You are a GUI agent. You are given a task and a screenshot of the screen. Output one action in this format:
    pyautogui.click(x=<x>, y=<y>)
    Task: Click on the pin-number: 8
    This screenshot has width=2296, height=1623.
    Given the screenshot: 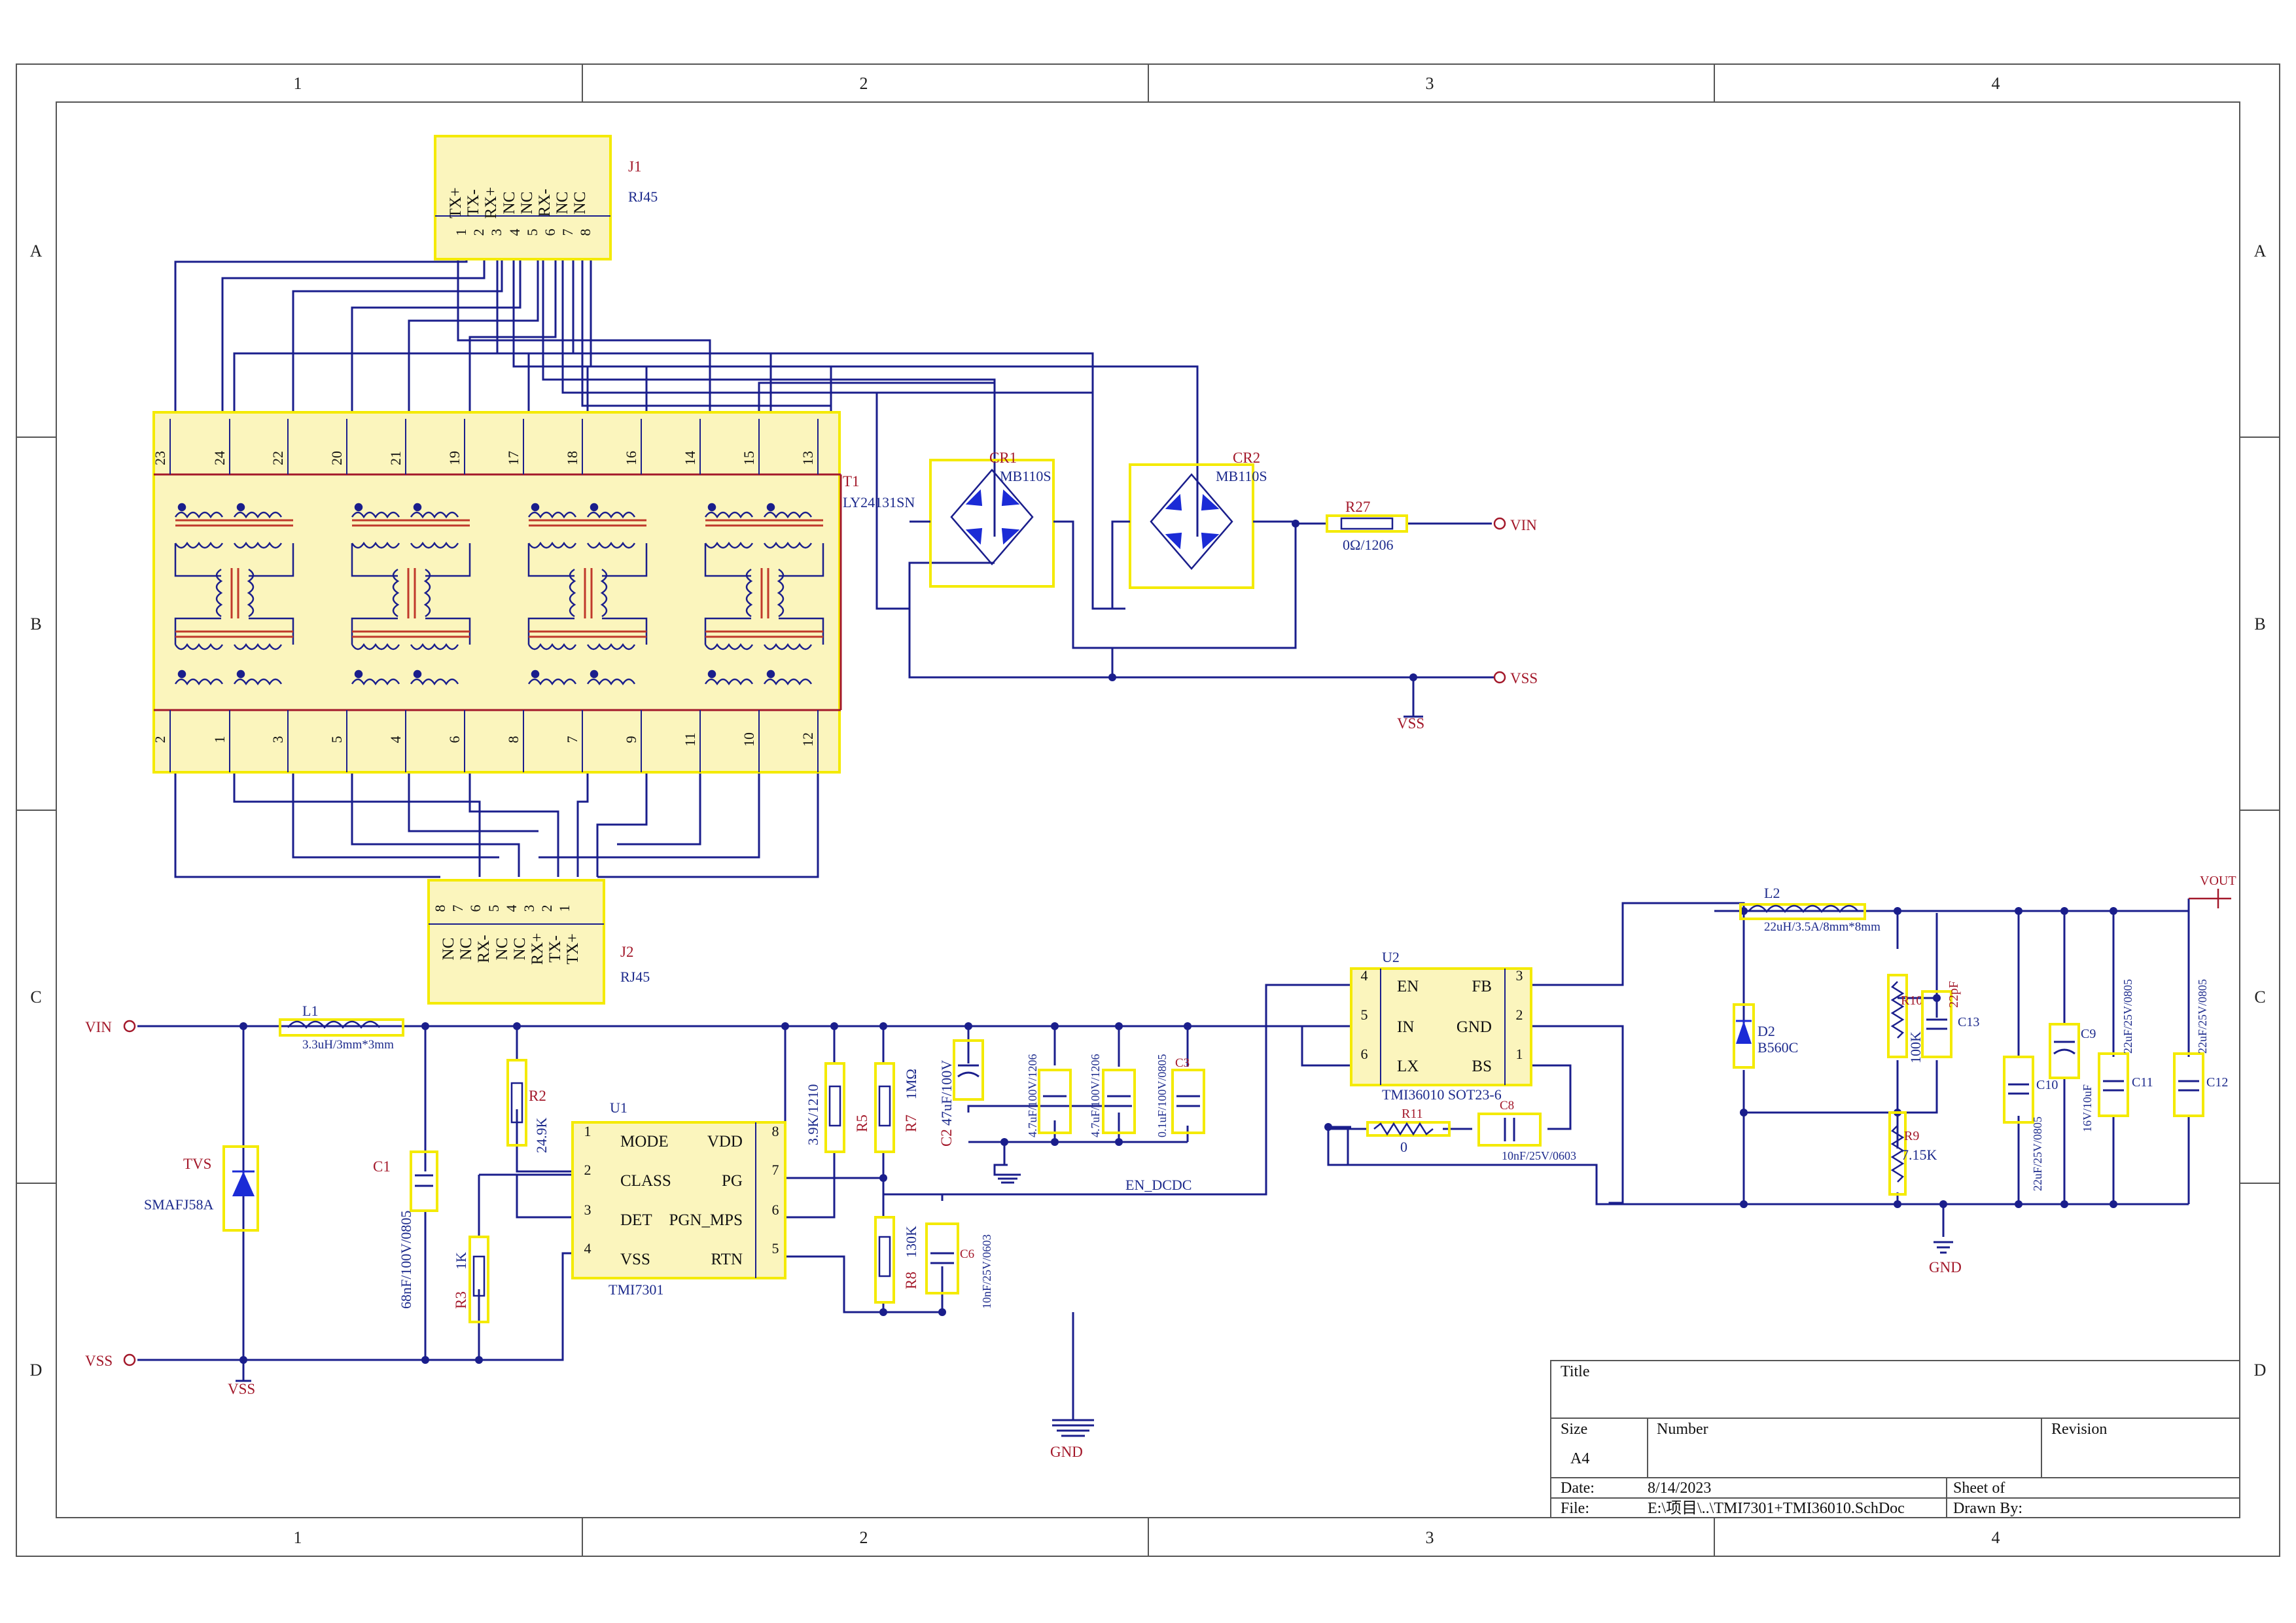 What is the action you would take?
    pyautogui.click(x=440, y=908)
    